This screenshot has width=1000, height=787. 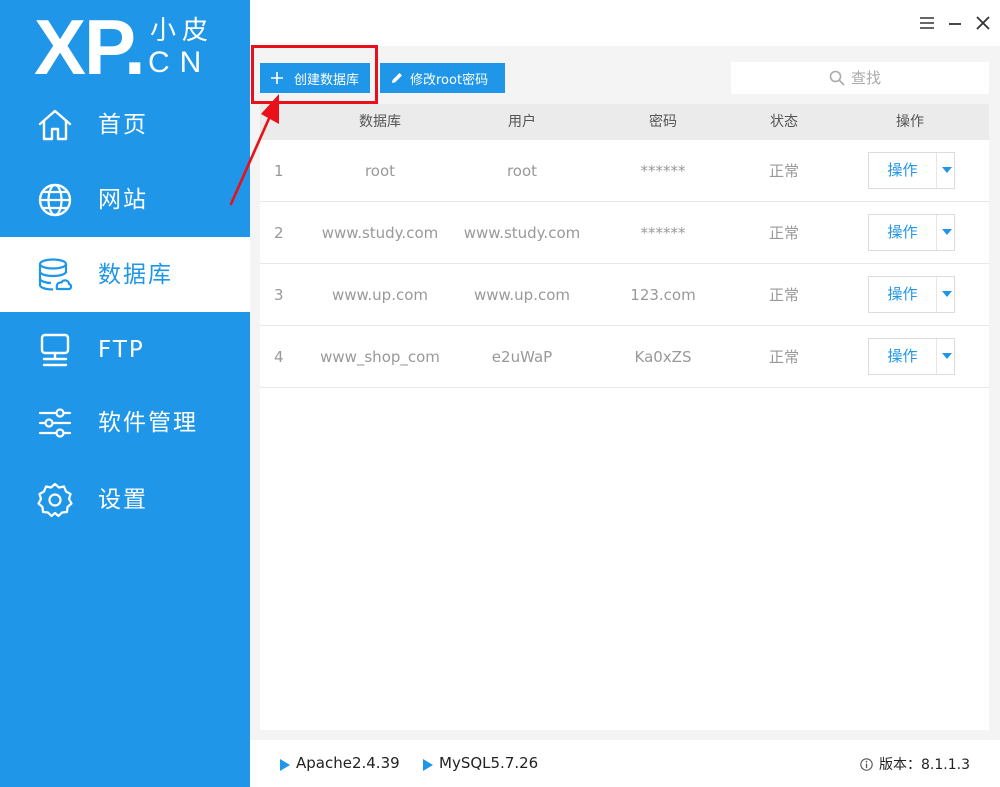 I want to click on sidebar-item-home: 首页, so click(x=125, y=124).